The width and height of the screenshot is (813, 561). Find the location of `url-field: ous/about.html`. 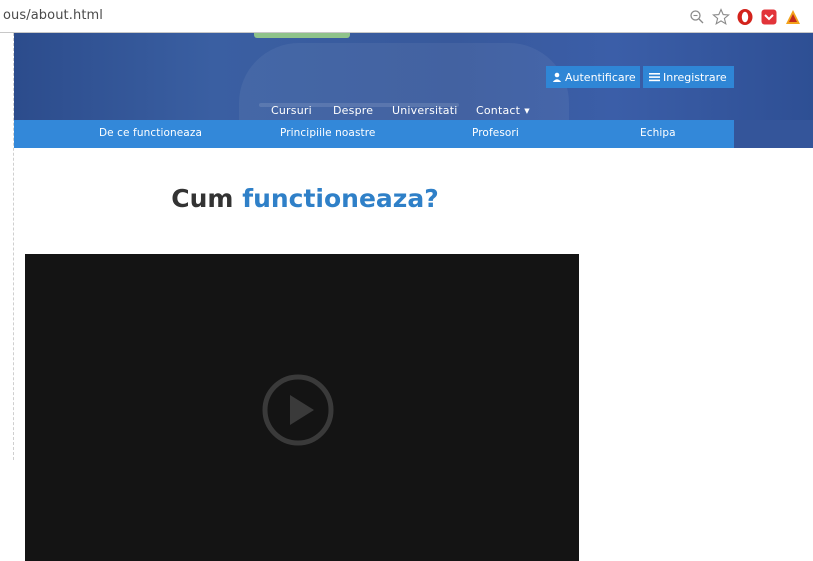

url-field: ous/about.html is located at coordinates (53, 15).